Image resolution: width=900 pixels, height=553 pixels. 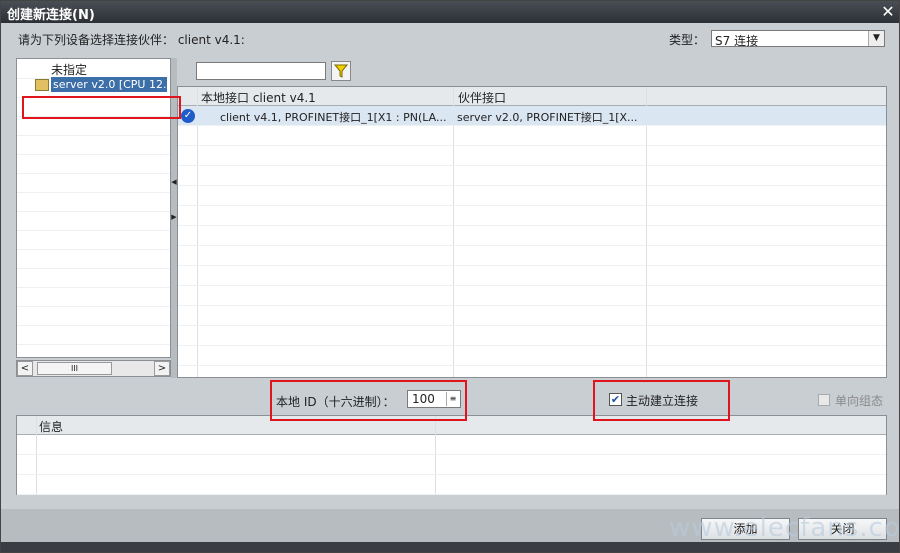 I want to click on unidirectional-label: 单向组态, so click(x=859, y=401).